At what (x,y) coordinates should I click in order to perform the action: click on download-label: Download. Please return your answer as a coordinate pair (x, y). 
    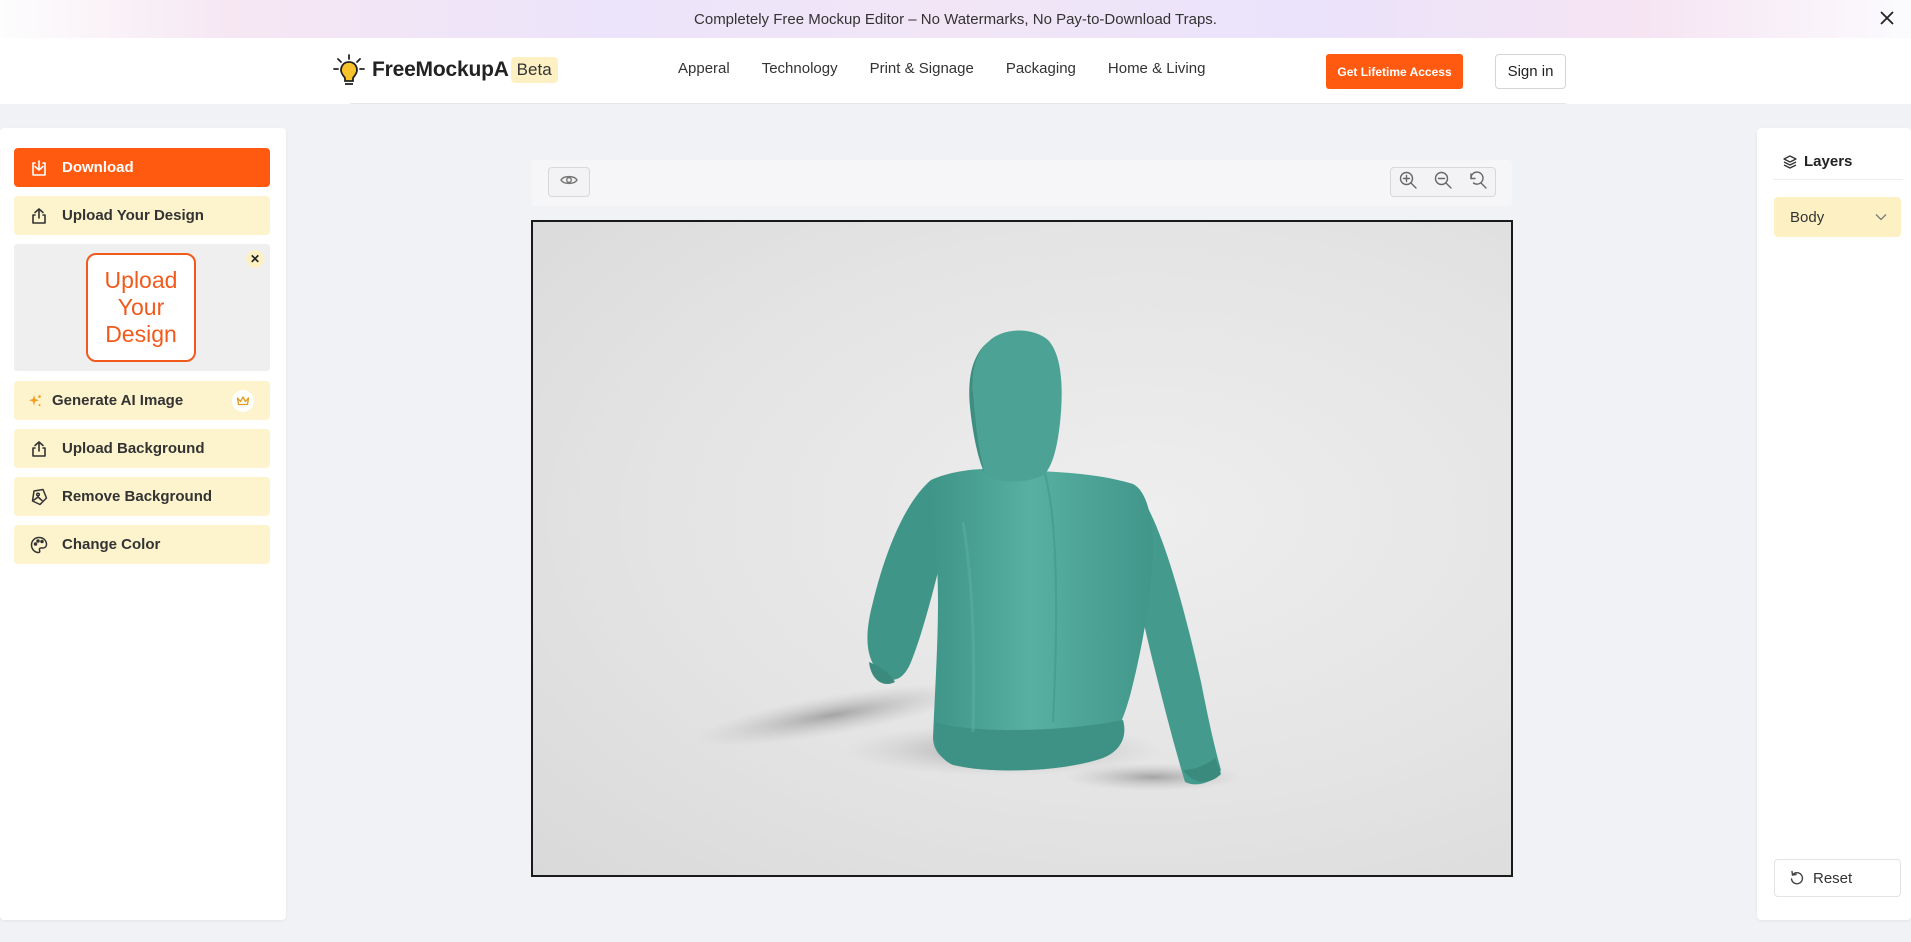
    Looking at the image, I should click on (98, 167).